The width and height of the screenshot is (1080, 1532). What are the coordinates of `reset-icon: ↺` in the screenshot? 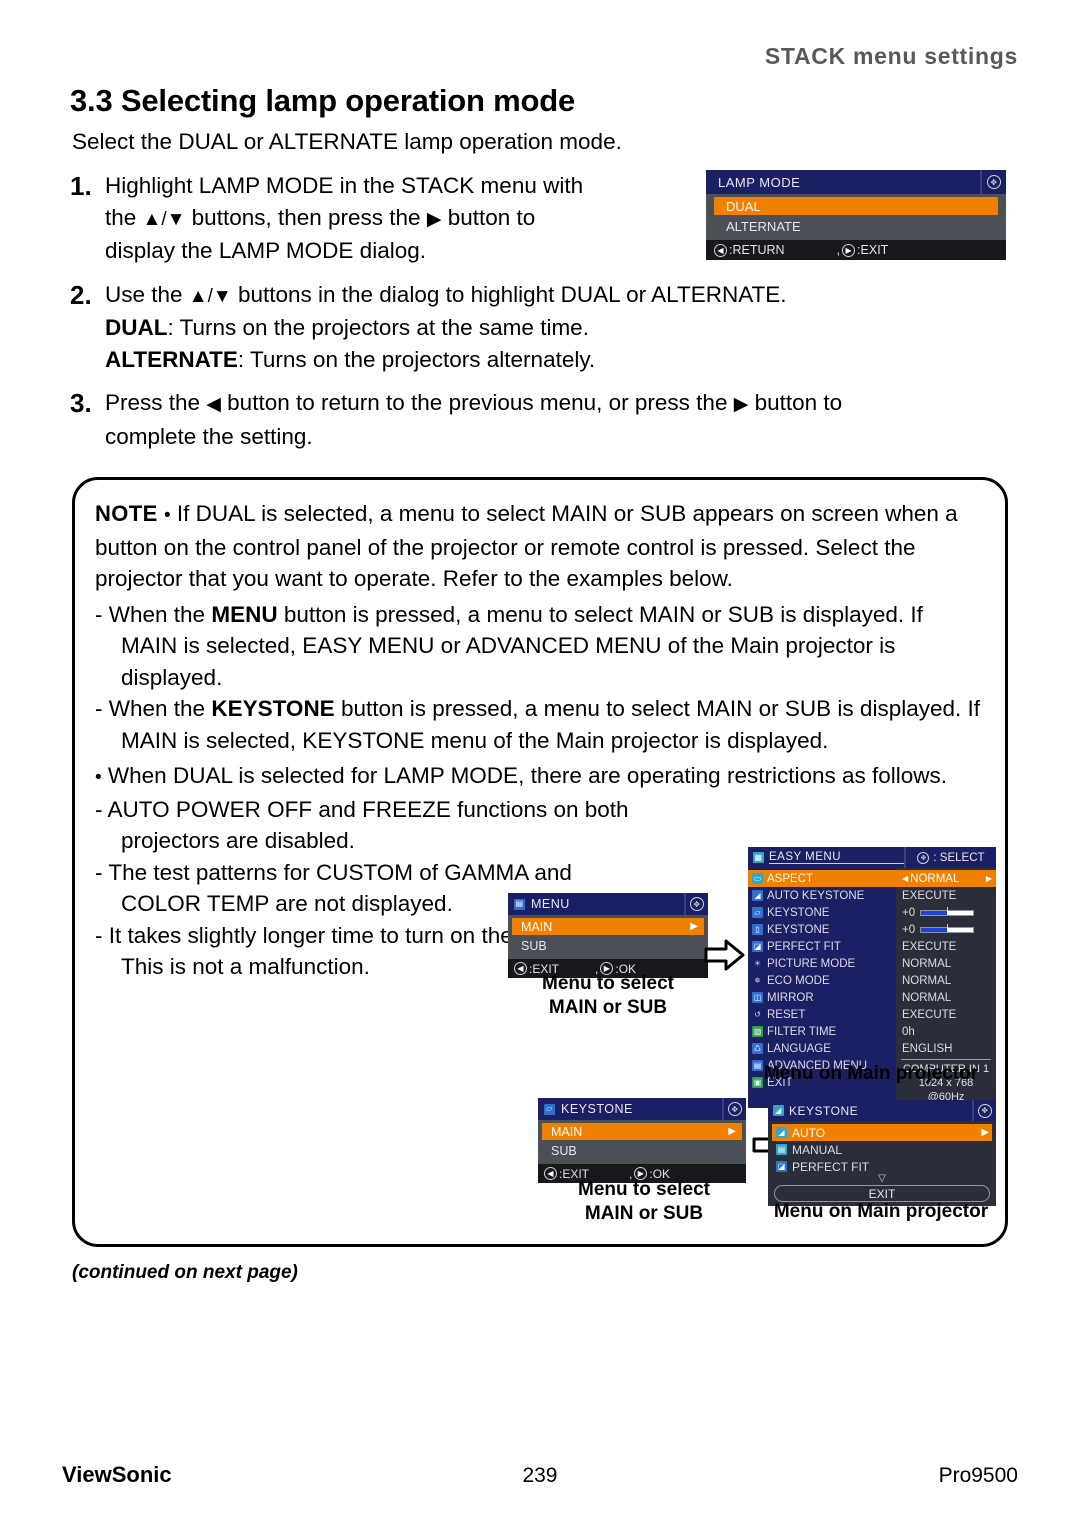 It's located at (757, 1014).